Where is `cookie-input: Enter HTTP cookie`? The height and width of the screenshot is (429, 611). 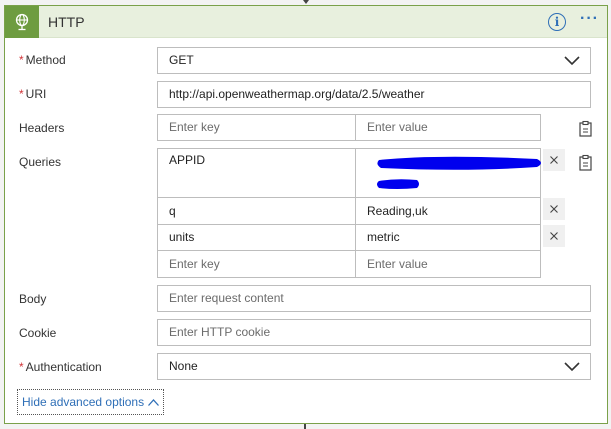
cookie-input: Enter HTTP cookie is located at coordinates (374, 332).